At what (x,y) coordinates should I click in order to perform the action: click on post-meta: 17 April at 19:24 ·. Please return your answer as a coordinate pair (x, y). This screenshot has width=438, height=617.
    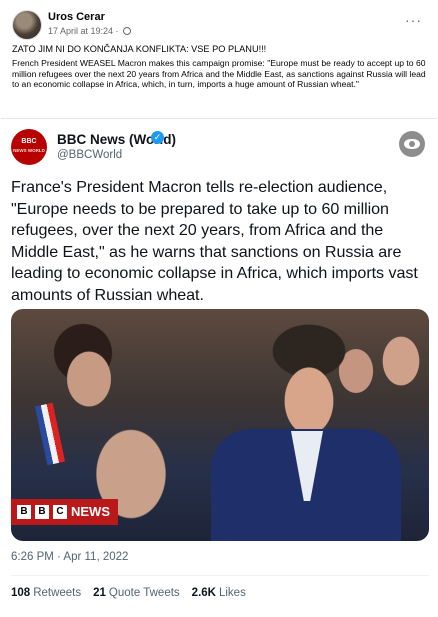
    Looking at the image, I should click on (90, 31).